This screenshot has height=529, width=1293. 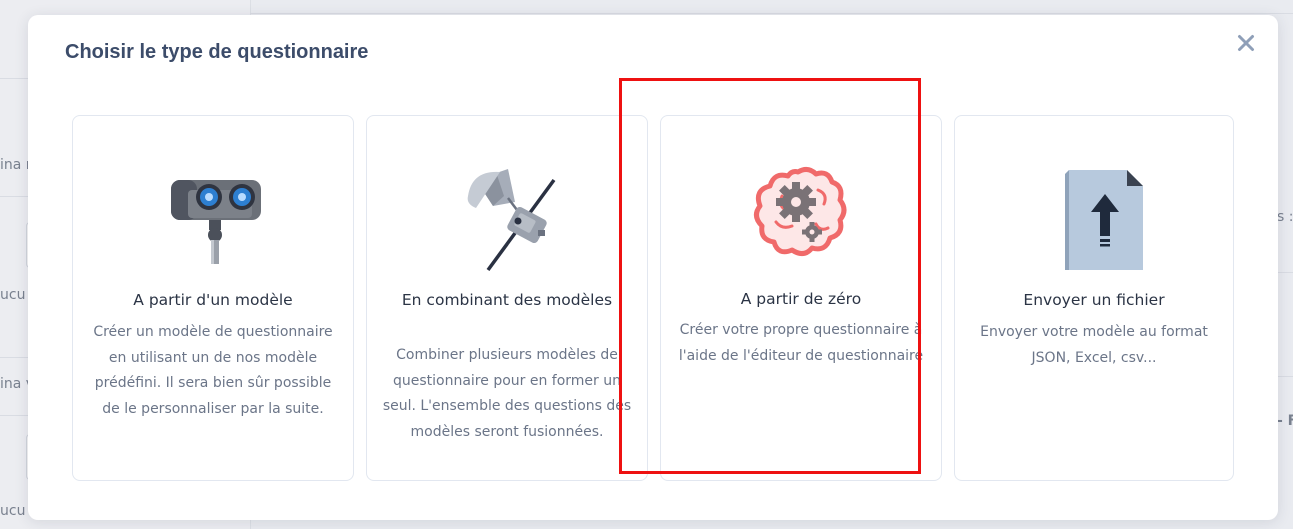 I want to click on card-title: A partir d'un modèle, so click(x=213, y=300).